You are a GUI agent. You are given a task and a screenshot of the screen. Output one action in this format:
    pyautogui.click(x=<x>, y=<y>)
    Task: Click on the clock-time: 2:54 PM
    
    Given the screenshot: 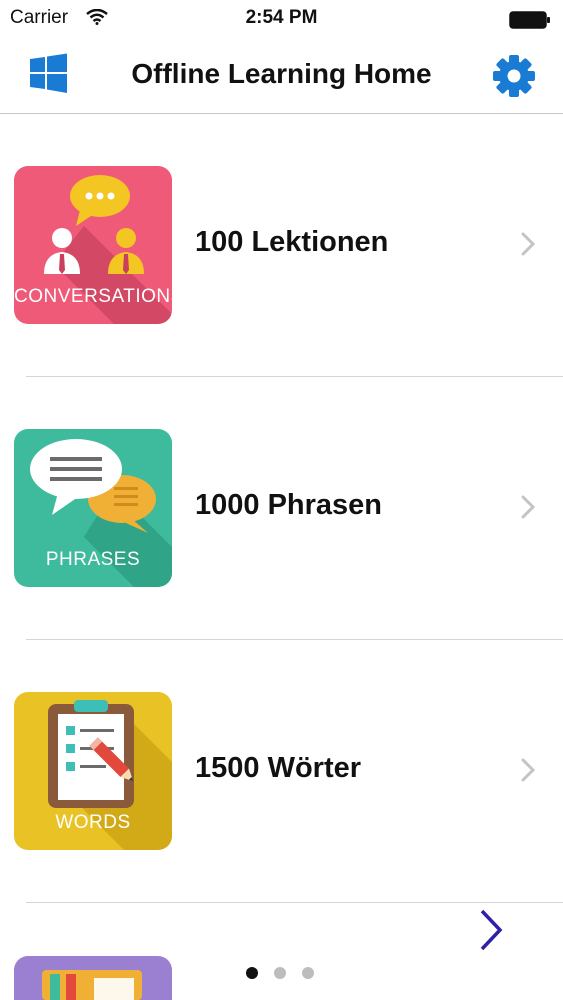 What is the action you would take?
    pyautogui.click(x=281, y=17)
    